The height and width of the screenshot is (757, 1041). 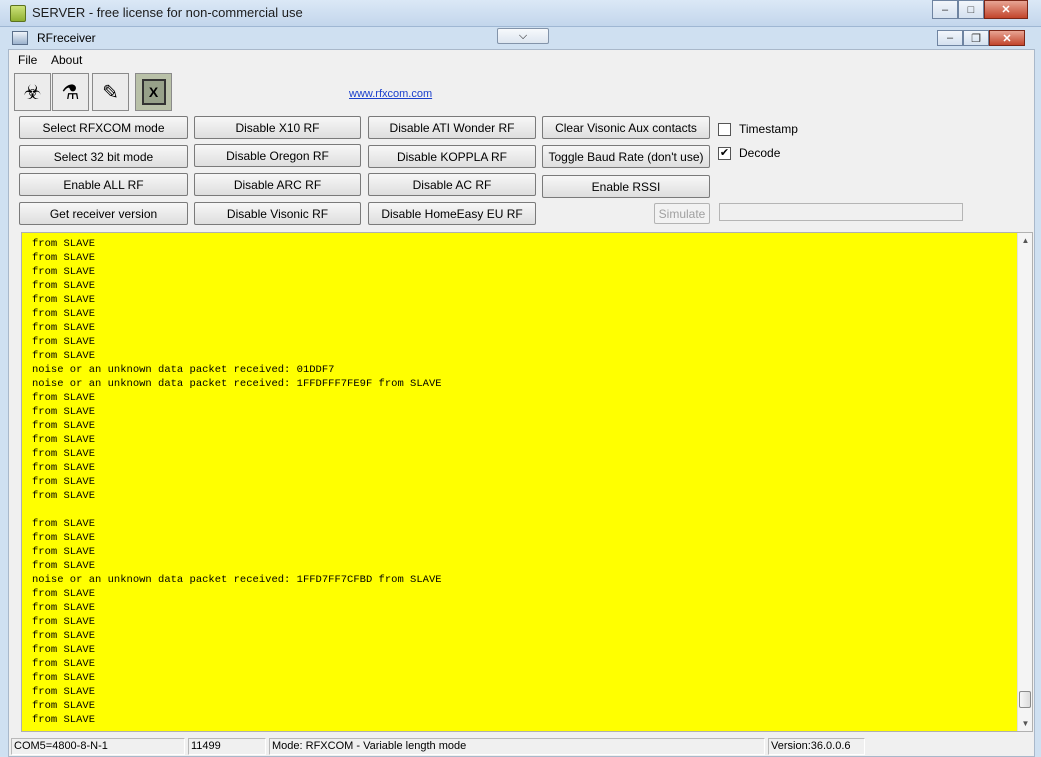 I want to click on enable-rssi-button: Enable RSSI, so click(x=626, y=186).